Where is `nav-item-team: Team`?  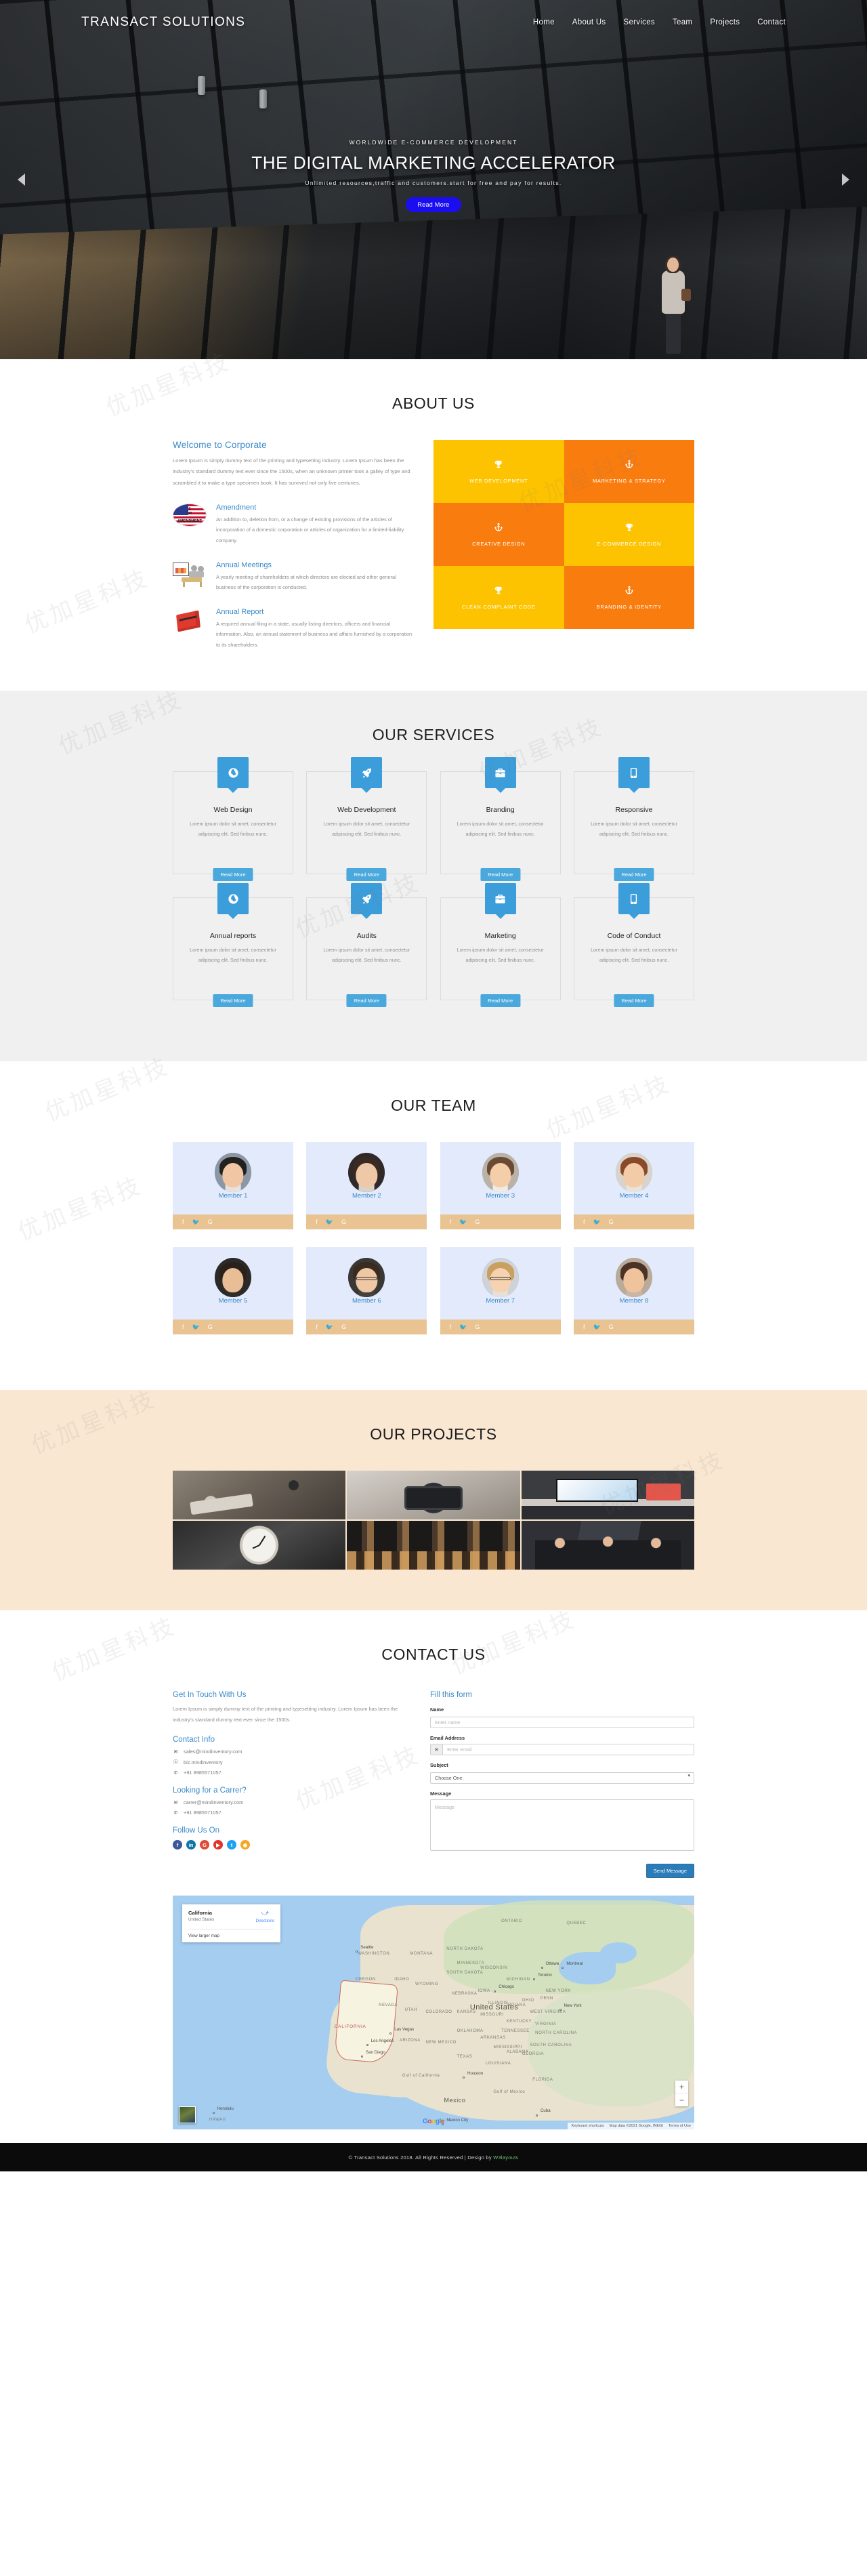 nav-item-team: Team is located at coordinates (682, 22).